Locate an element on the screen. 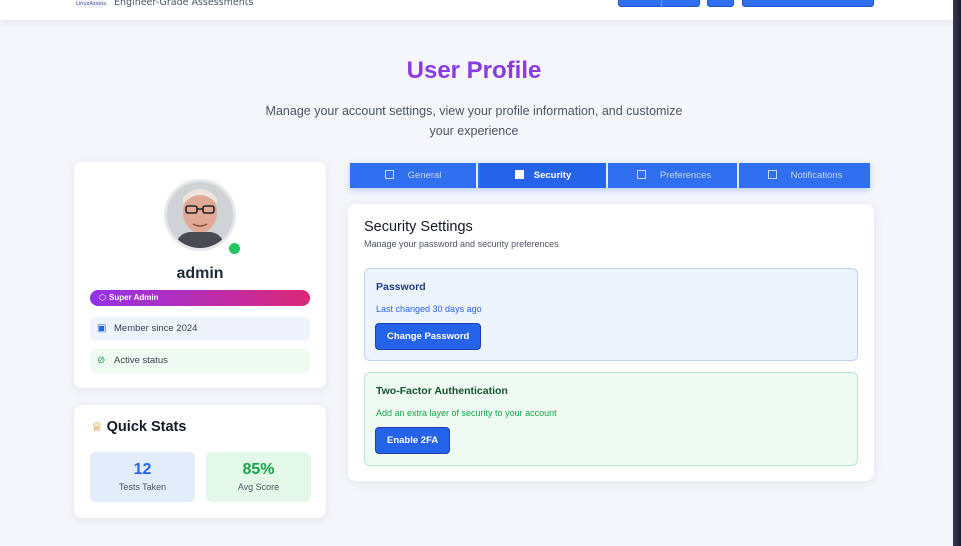 Image resolution: width=961 pixels, height=546 pixels. tests-taken-label: Tests Taken is located at coordinates (142, 487).